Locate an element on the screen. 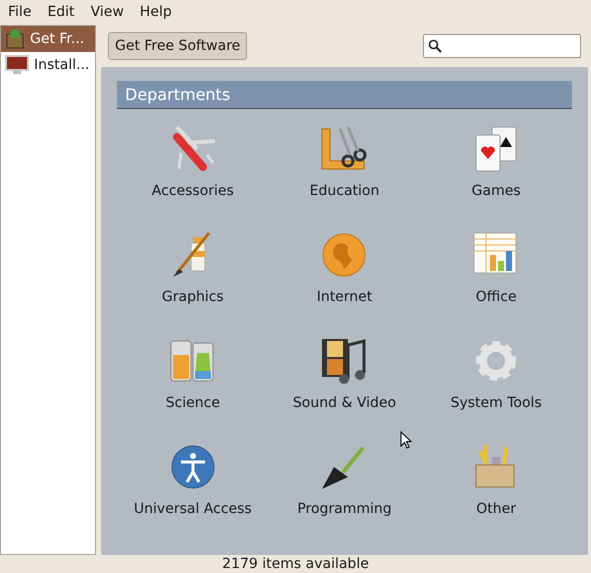  department-tile: Universal Access is located at coordinates (193, 484).